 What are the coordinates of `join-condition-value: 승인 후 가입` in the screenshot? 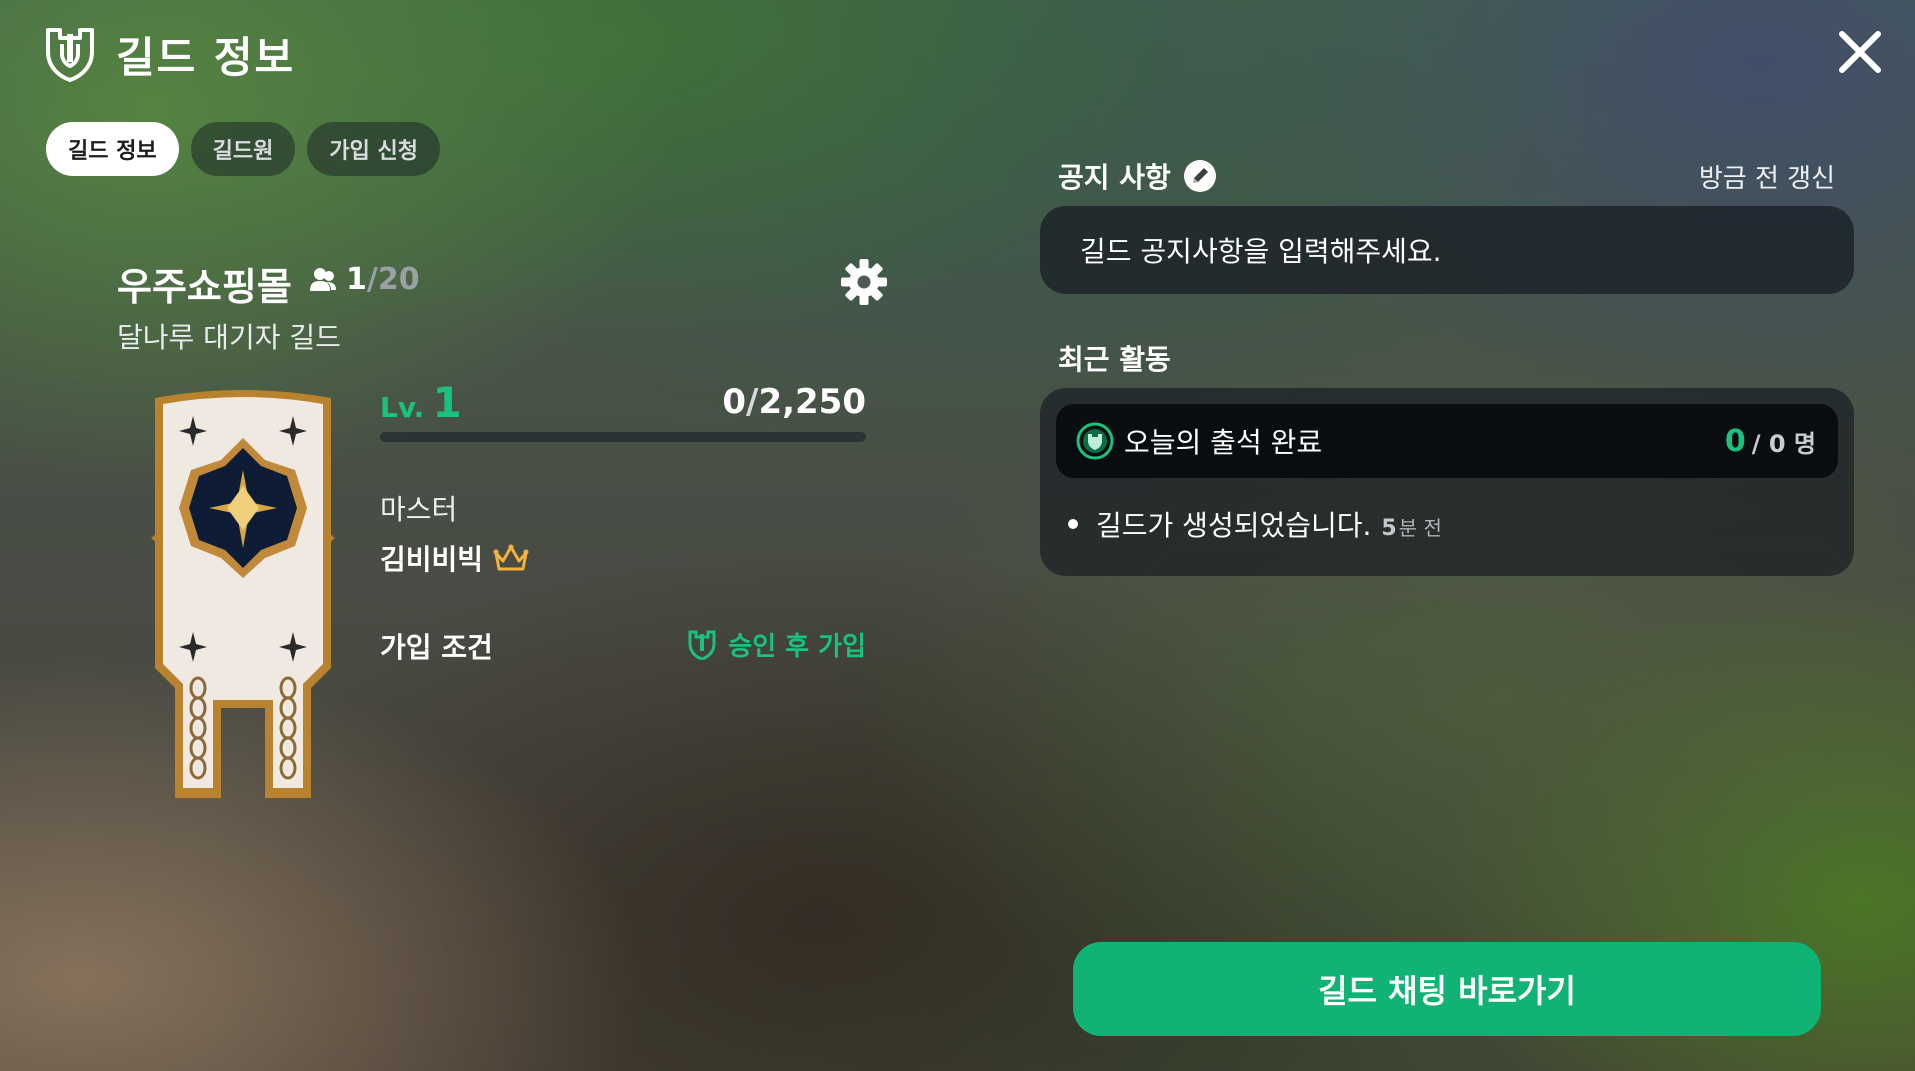 It's located at (777, 644).